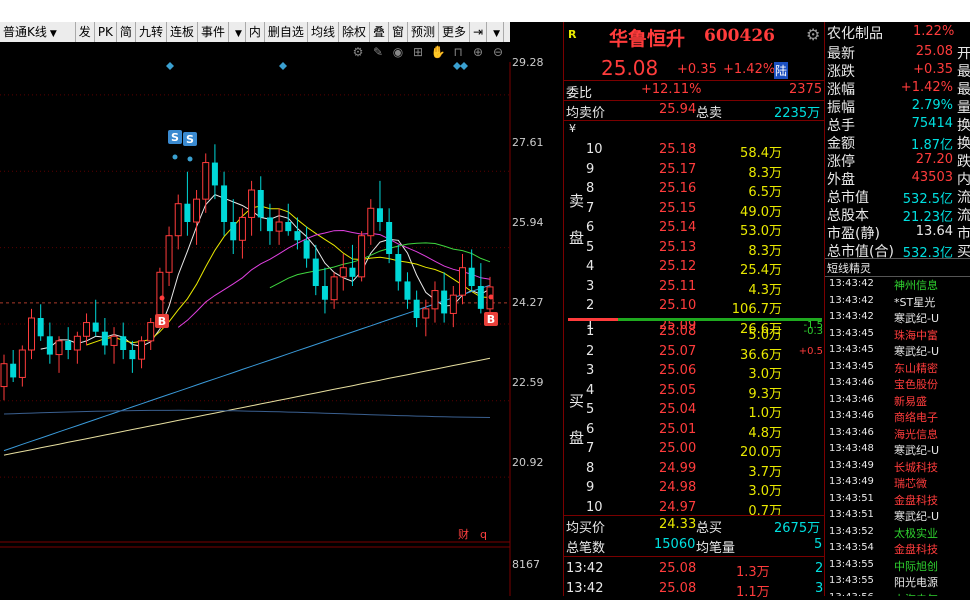  I want to click on buy-row: 9 24.98 3.0万, so click(694, 489).